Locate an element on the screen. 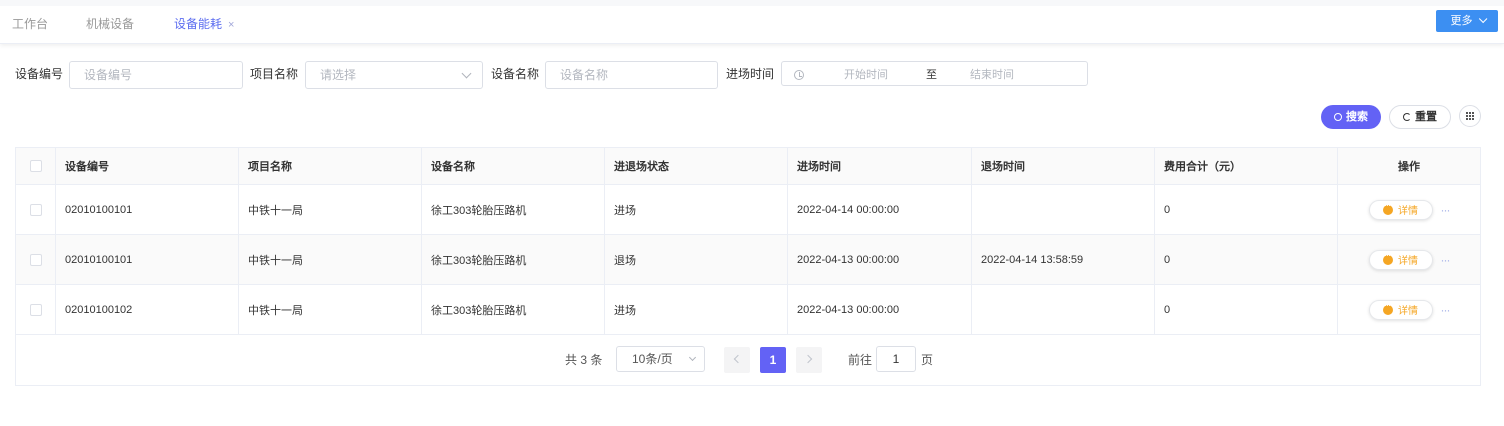 Image resolution: width=1504 pixels, height=426 pixels. header-actions: 操作 is located at coordinates (1409, 167).